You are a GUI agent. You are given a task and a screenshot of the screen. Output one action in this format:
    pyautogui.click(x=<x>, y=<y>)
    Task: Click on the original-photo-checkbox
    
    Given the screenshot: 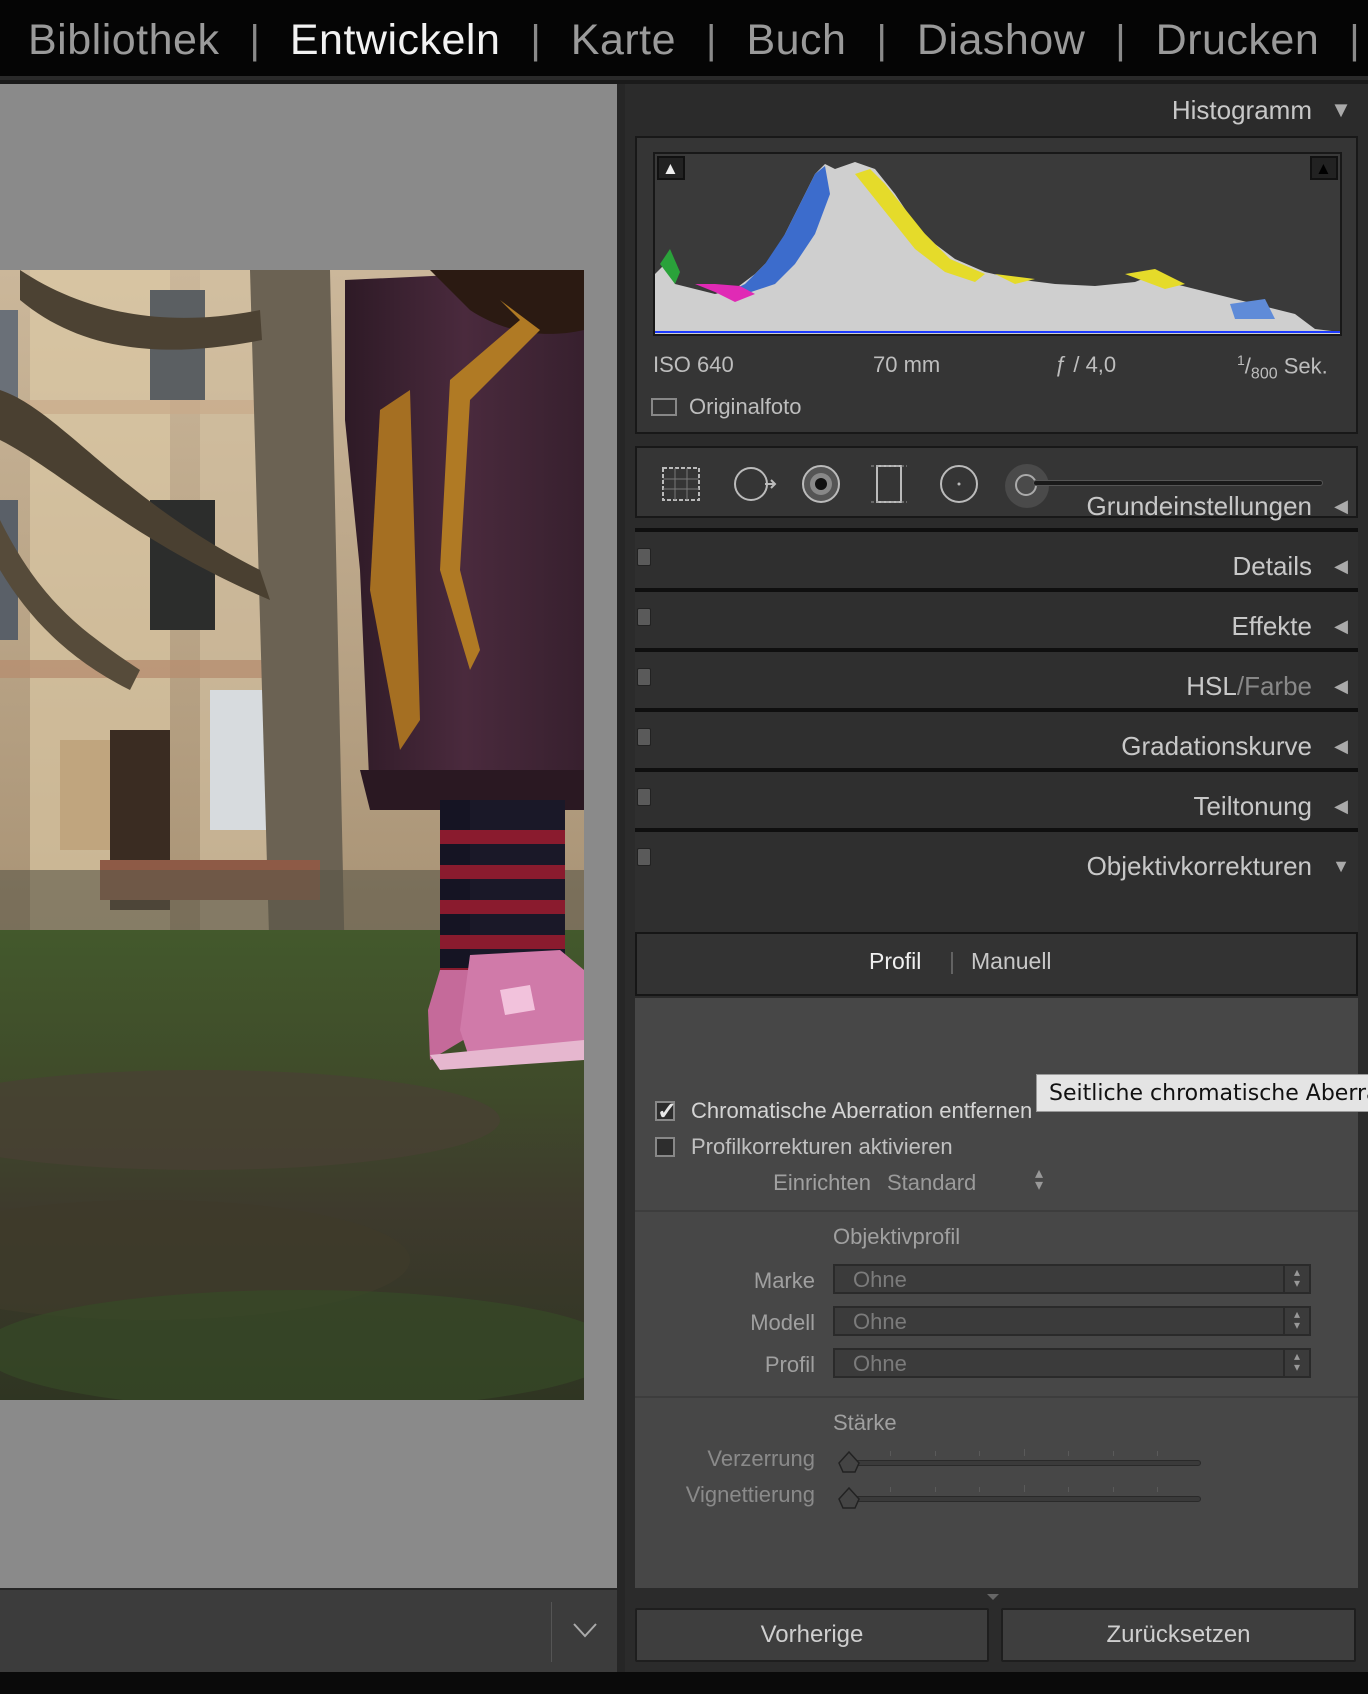 What is the action you would take?
    pyautogui.click(x=664, y=407)
    